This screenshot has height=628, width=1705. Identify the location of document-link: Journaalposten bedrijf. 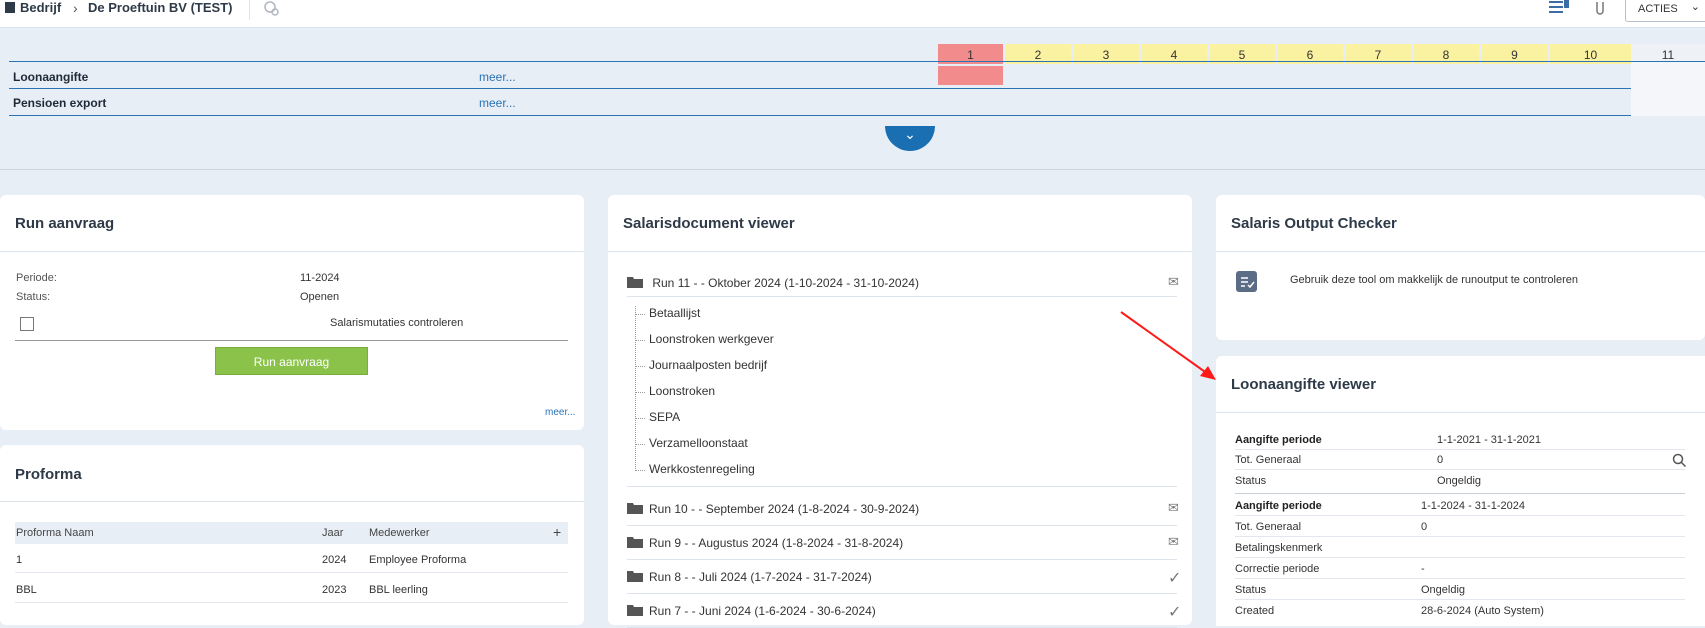
(708, 365).